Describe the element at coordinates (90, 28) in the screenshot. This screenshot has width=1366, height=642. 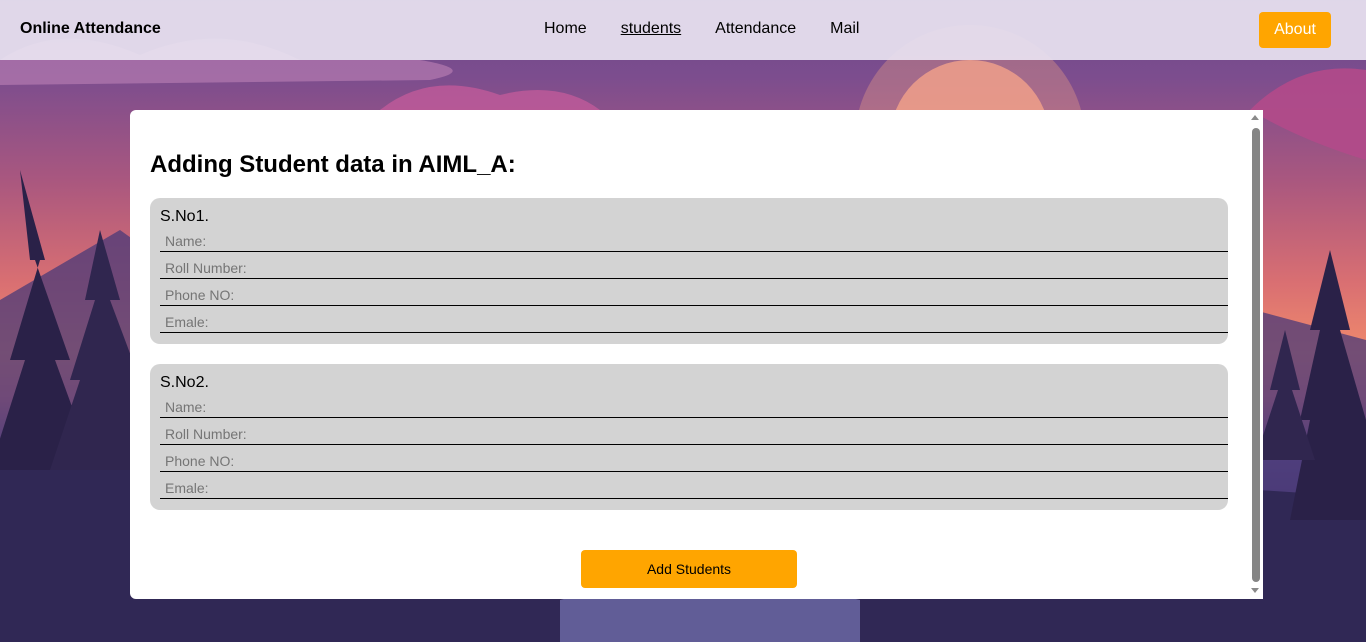
I see `brand-title: Online Attendance` at that location.